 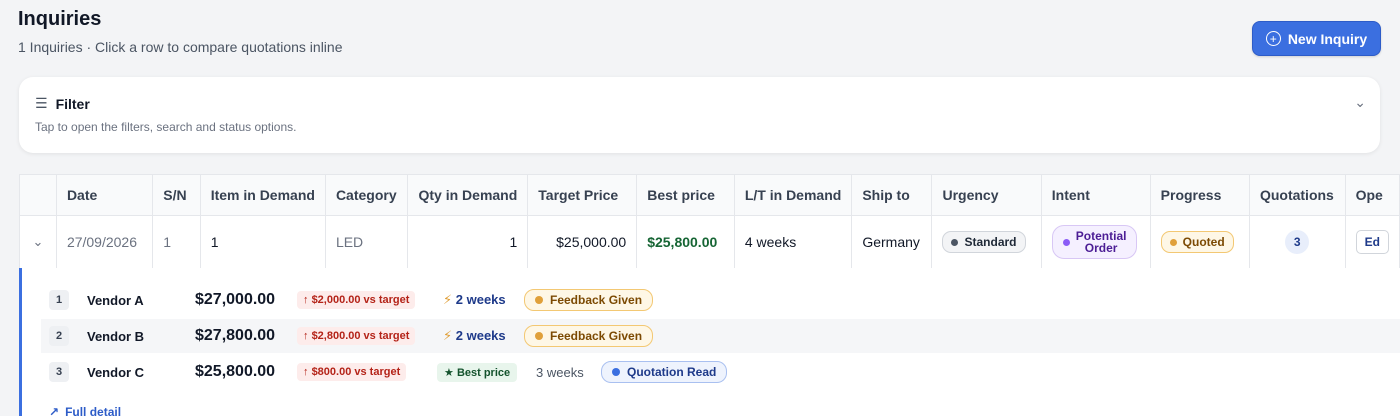 What do you see at coordinates (116, 372) in the screenshot?
I see `vendor-name: Vendor C` at bounding box center [116, 372].